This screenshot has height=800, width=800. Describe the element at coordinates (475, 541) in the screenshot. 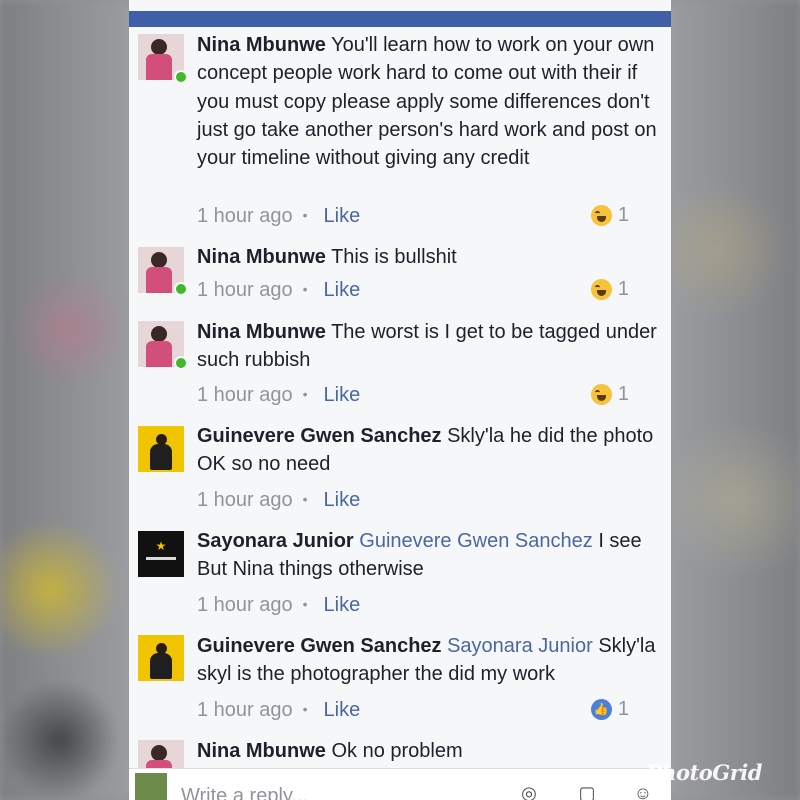

I see `comment-mention: Guinevere Gwen Sanchez` at that location.